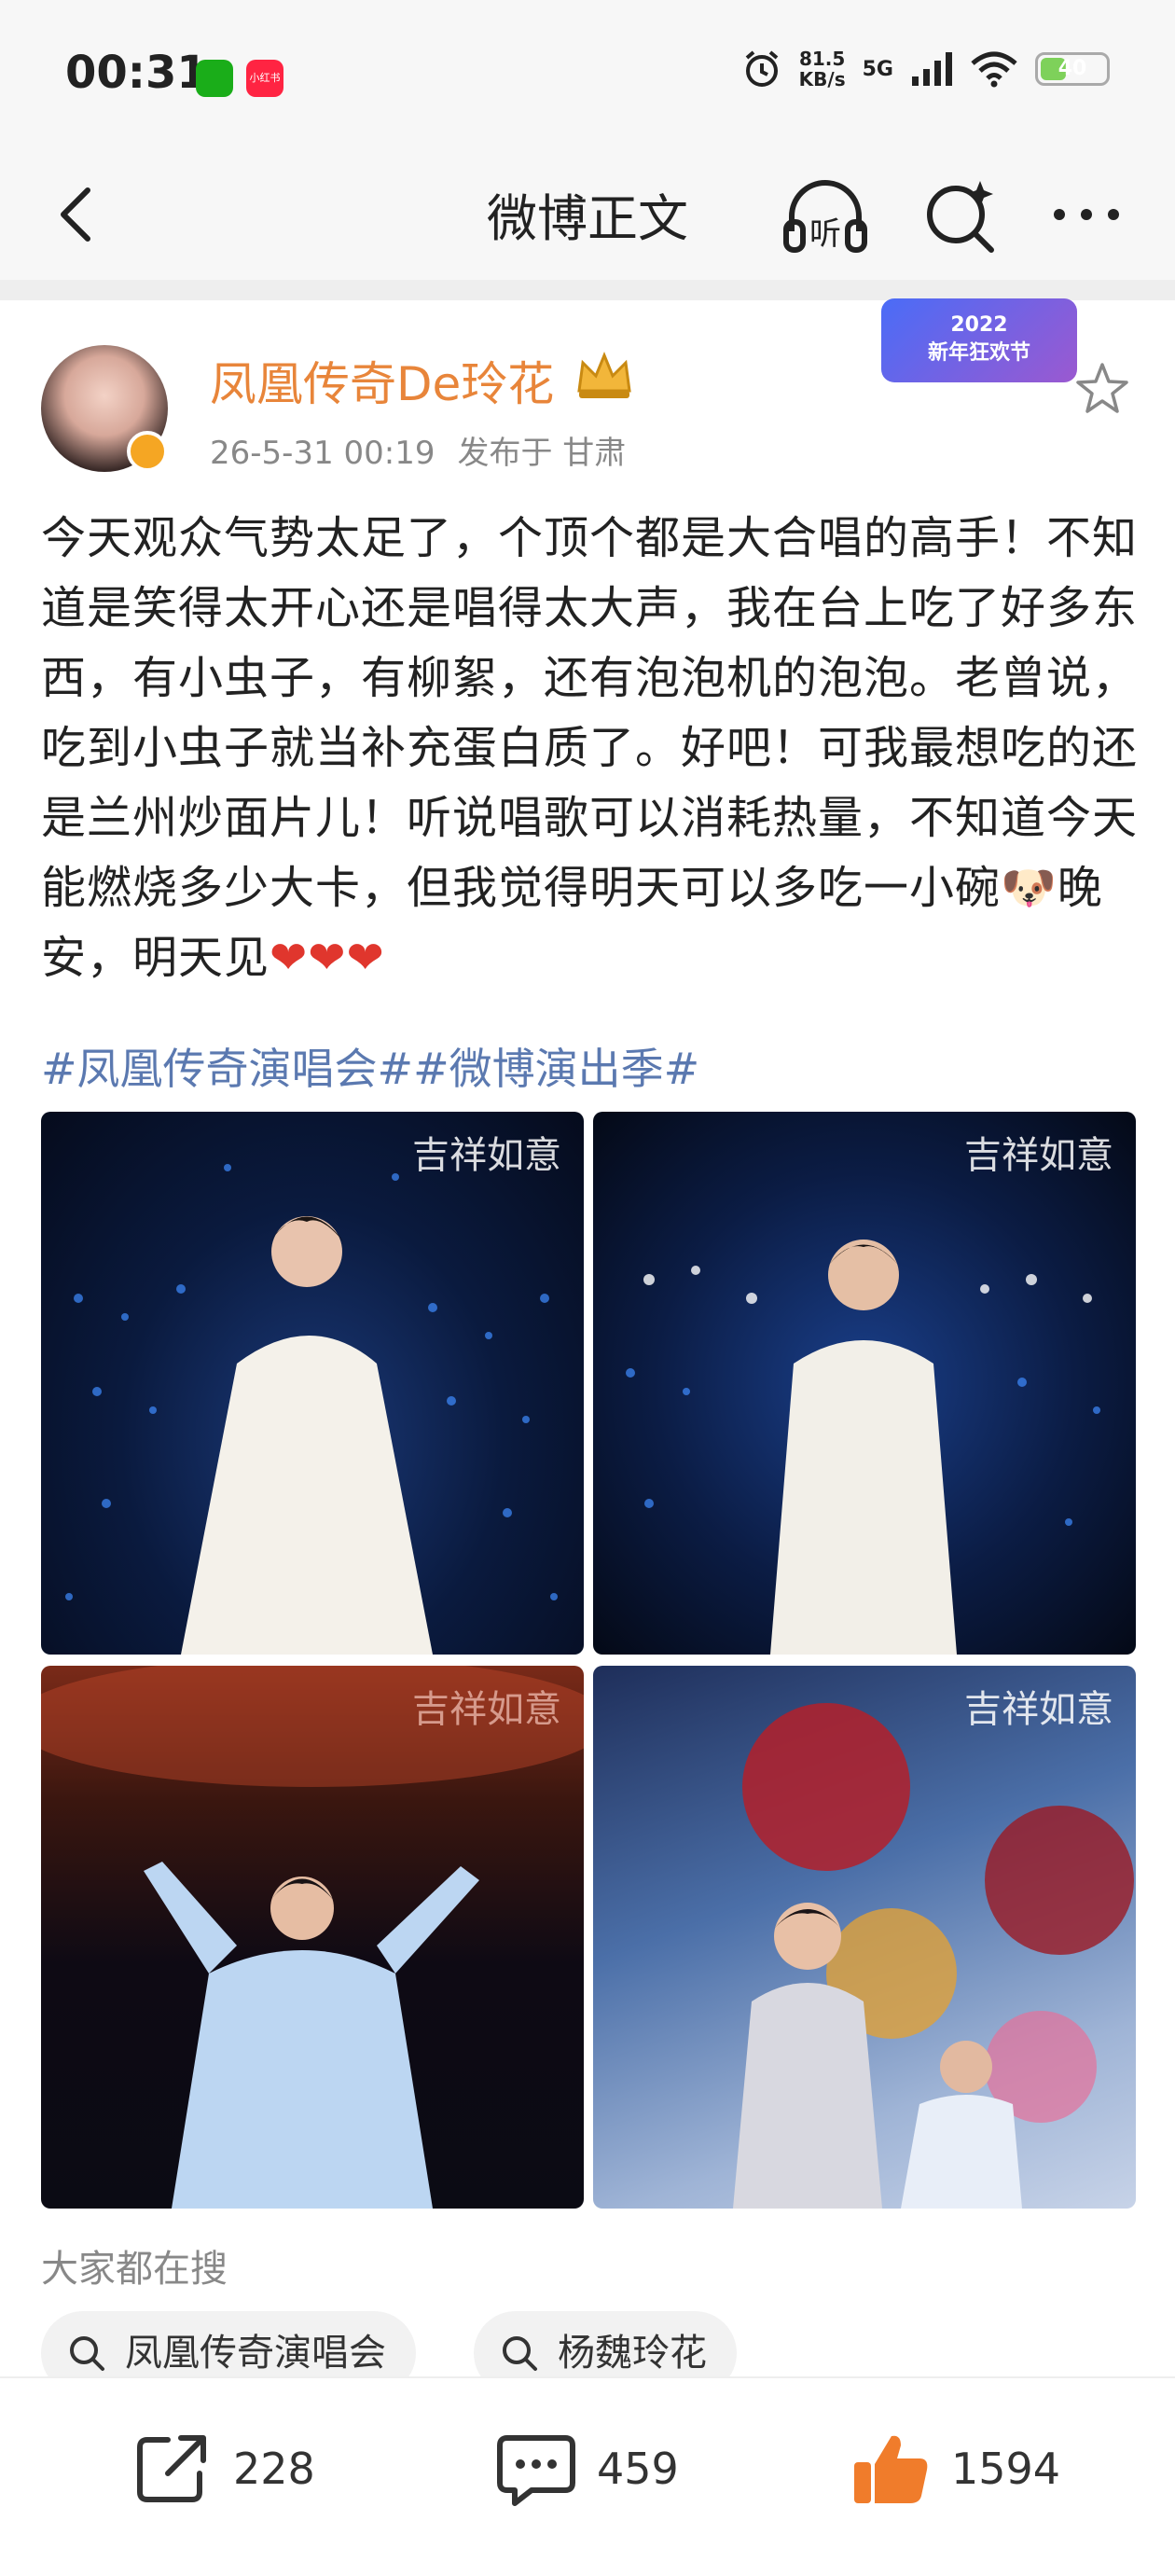 The width and height of the screenshot is (1175, 2576). I want to click on topic-tags: #凤凰传奇演唱会##微博演出季#, so click(370, 1066).